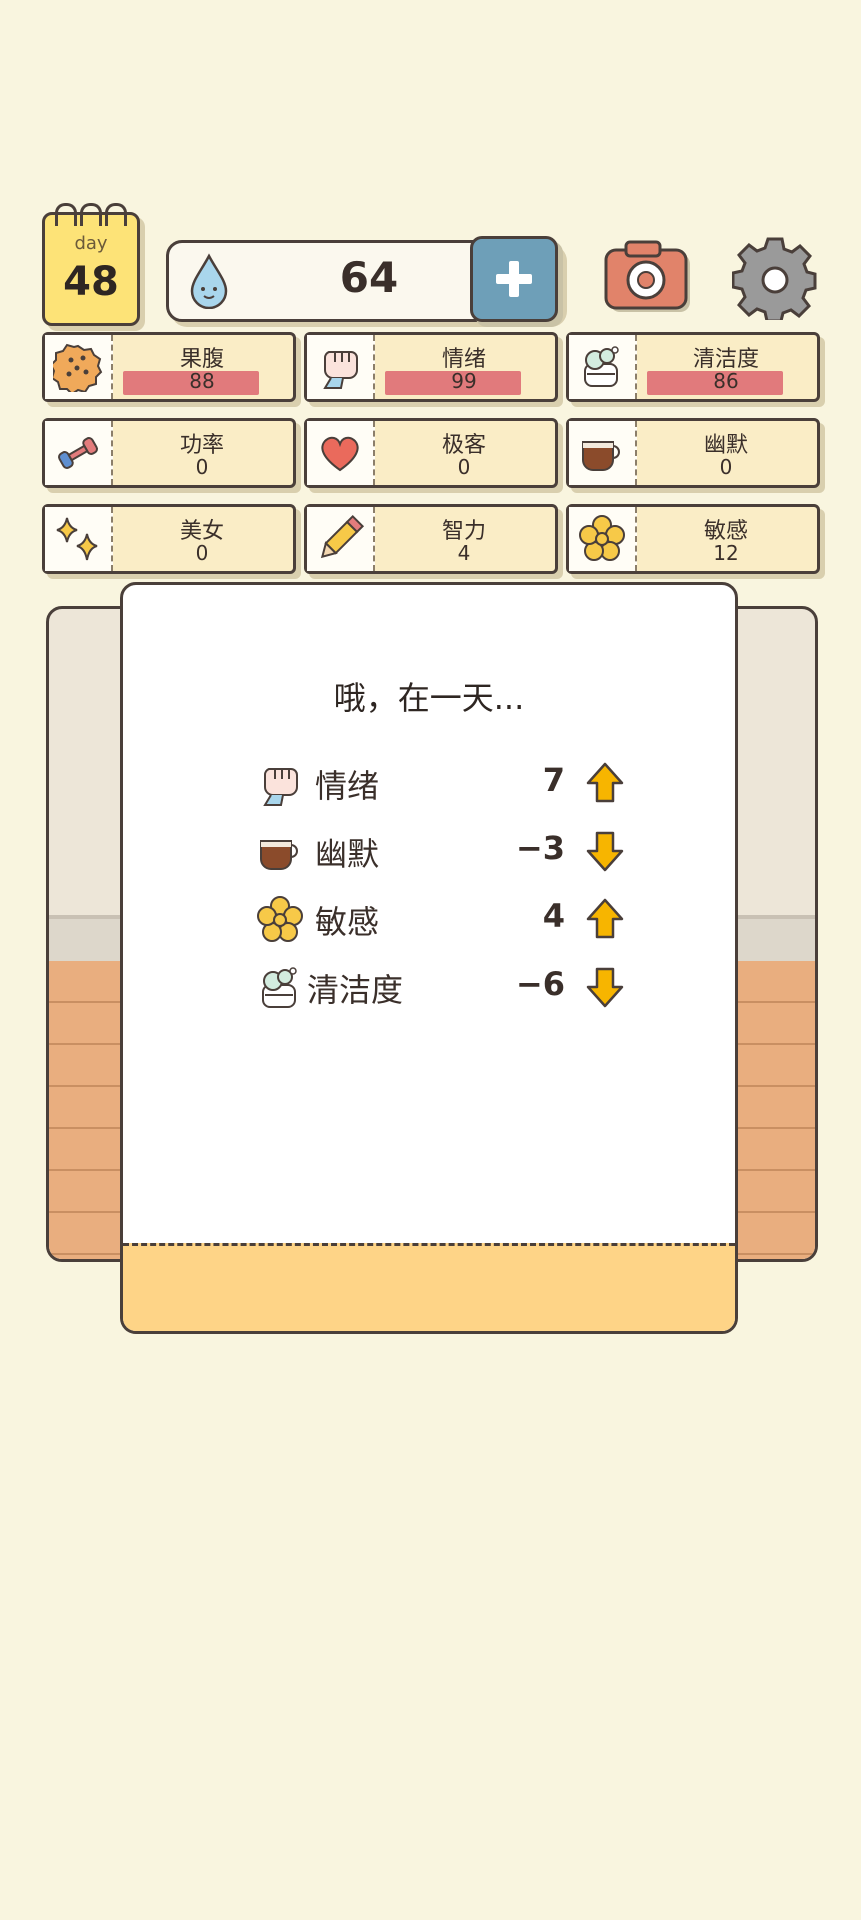 This screenshot has width=861, height=1920. What do you see at coordinates (91, 282) in the screenshot?
I see `calendar-day-number: 48` at bounding box center [91, 282].